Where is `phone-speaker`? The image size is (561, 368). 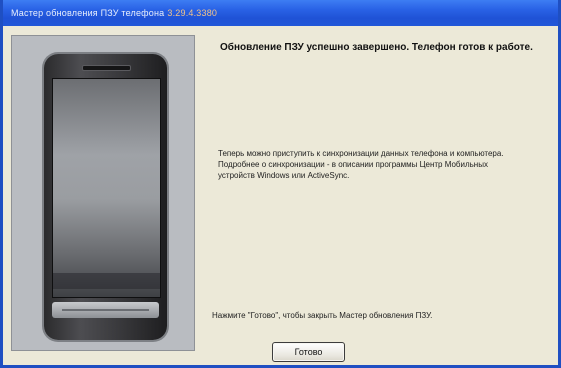 phone-speaker is located at coordinates (106, 68).